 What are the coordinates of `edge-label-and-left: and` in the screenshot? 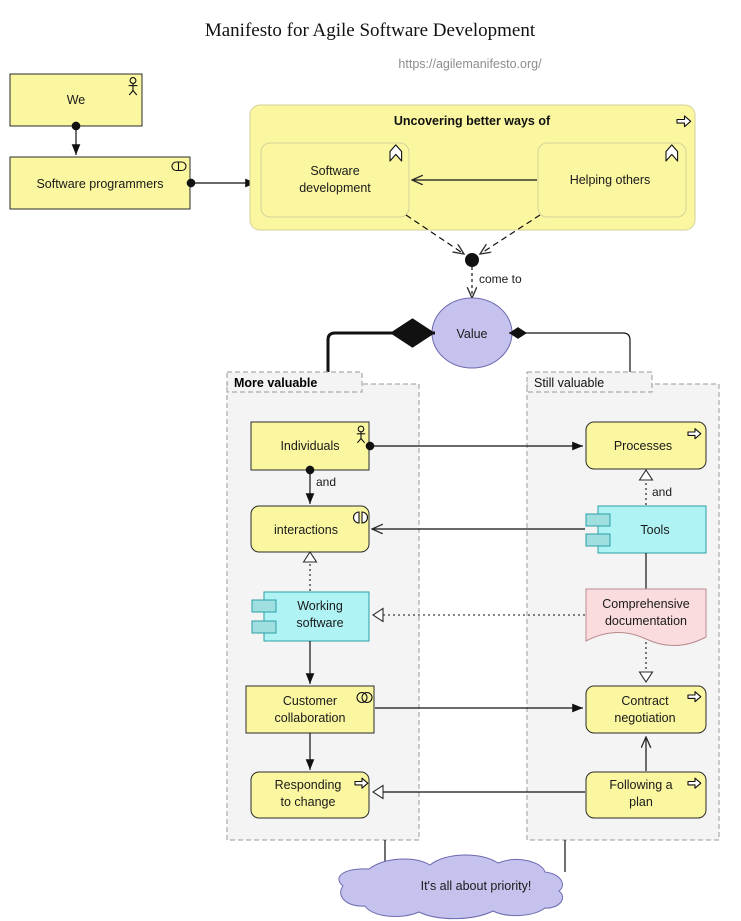 It's located at (326, 482).